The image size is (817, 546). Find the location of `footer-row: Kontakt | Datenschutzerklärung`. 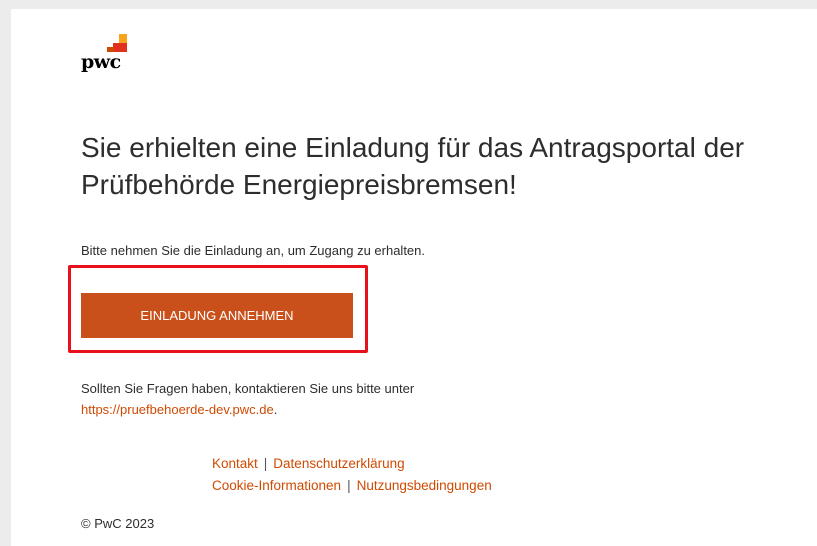

footer-row: Kontakt | Datenschutzerklärung is located at coordinates (352, 464).